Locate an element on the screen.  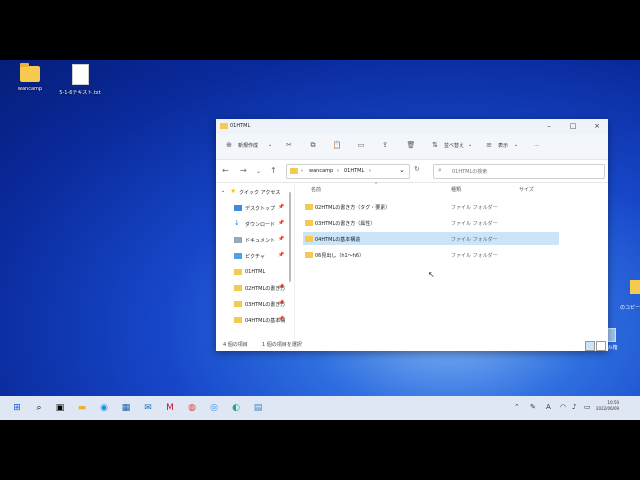
copy-icon: ⧉ is located at coordinates (313, 145).